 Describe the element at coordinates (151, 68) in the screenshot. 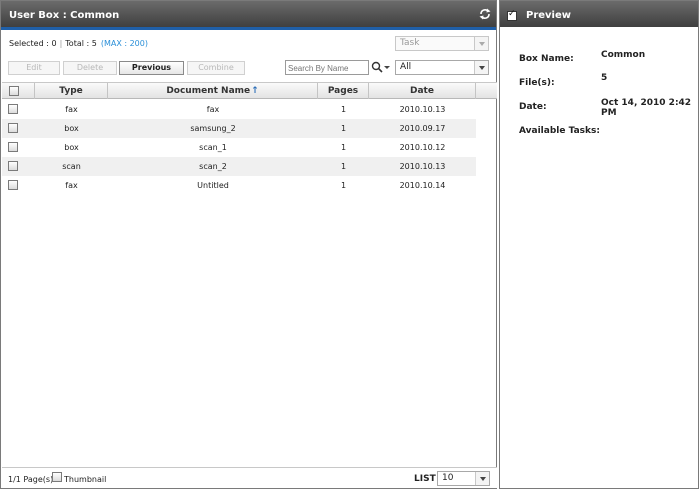

I see `previous-button: Previous` at that location.